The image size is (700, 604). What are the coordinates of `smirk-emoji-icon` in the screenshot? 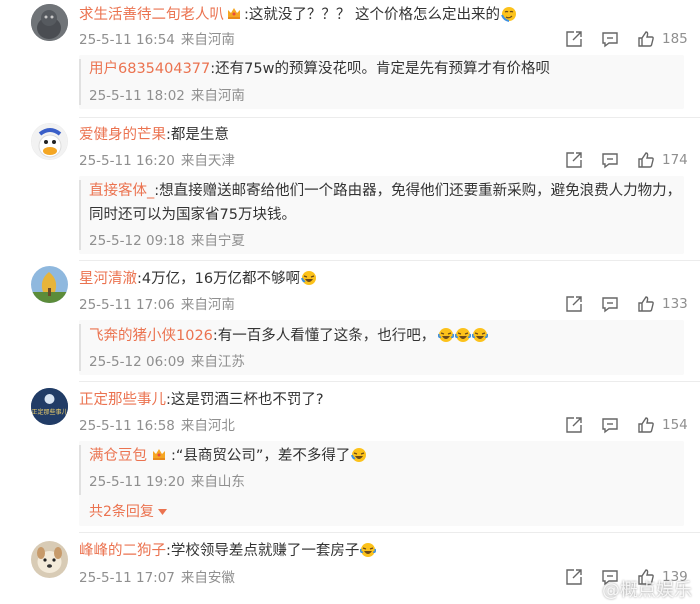 It's located at (509, 14).